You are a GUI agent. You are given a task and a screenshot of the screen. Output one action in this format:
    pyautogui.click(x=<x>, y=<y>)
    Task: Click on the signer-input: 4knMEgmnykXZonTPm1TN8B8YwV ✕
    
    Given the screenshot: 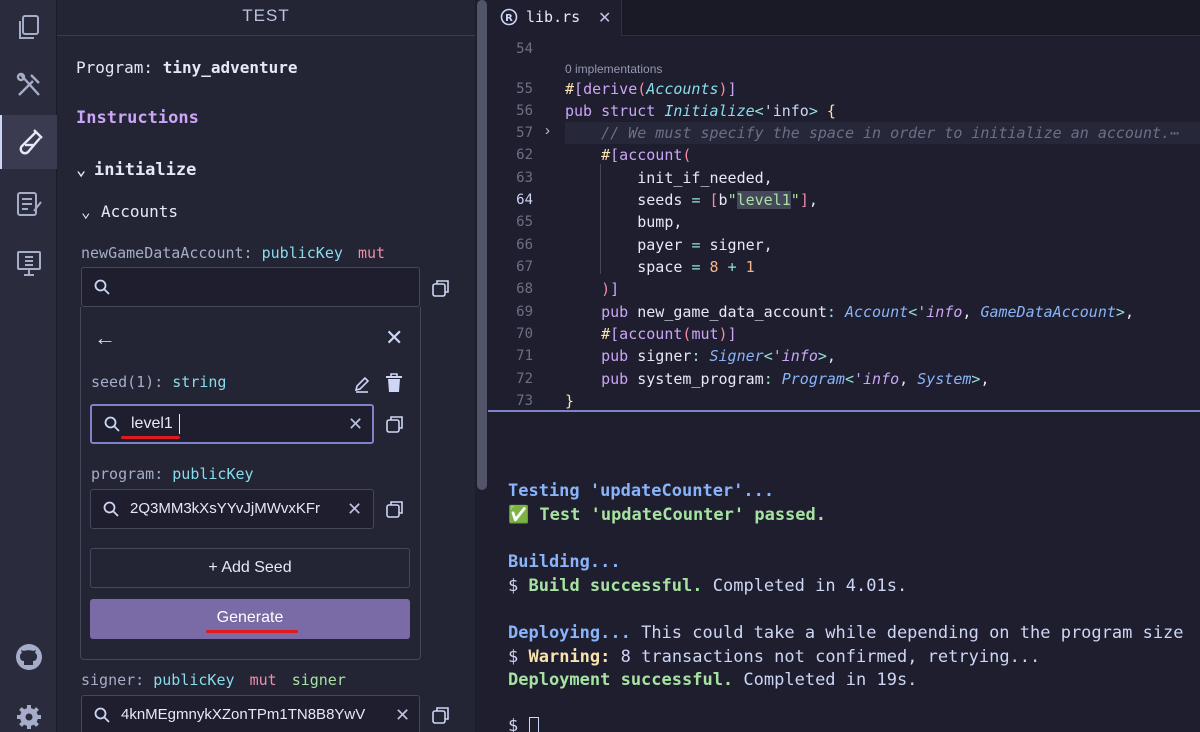 What is the action you would take?
    pyautogui.click(x=250, y=713)
    